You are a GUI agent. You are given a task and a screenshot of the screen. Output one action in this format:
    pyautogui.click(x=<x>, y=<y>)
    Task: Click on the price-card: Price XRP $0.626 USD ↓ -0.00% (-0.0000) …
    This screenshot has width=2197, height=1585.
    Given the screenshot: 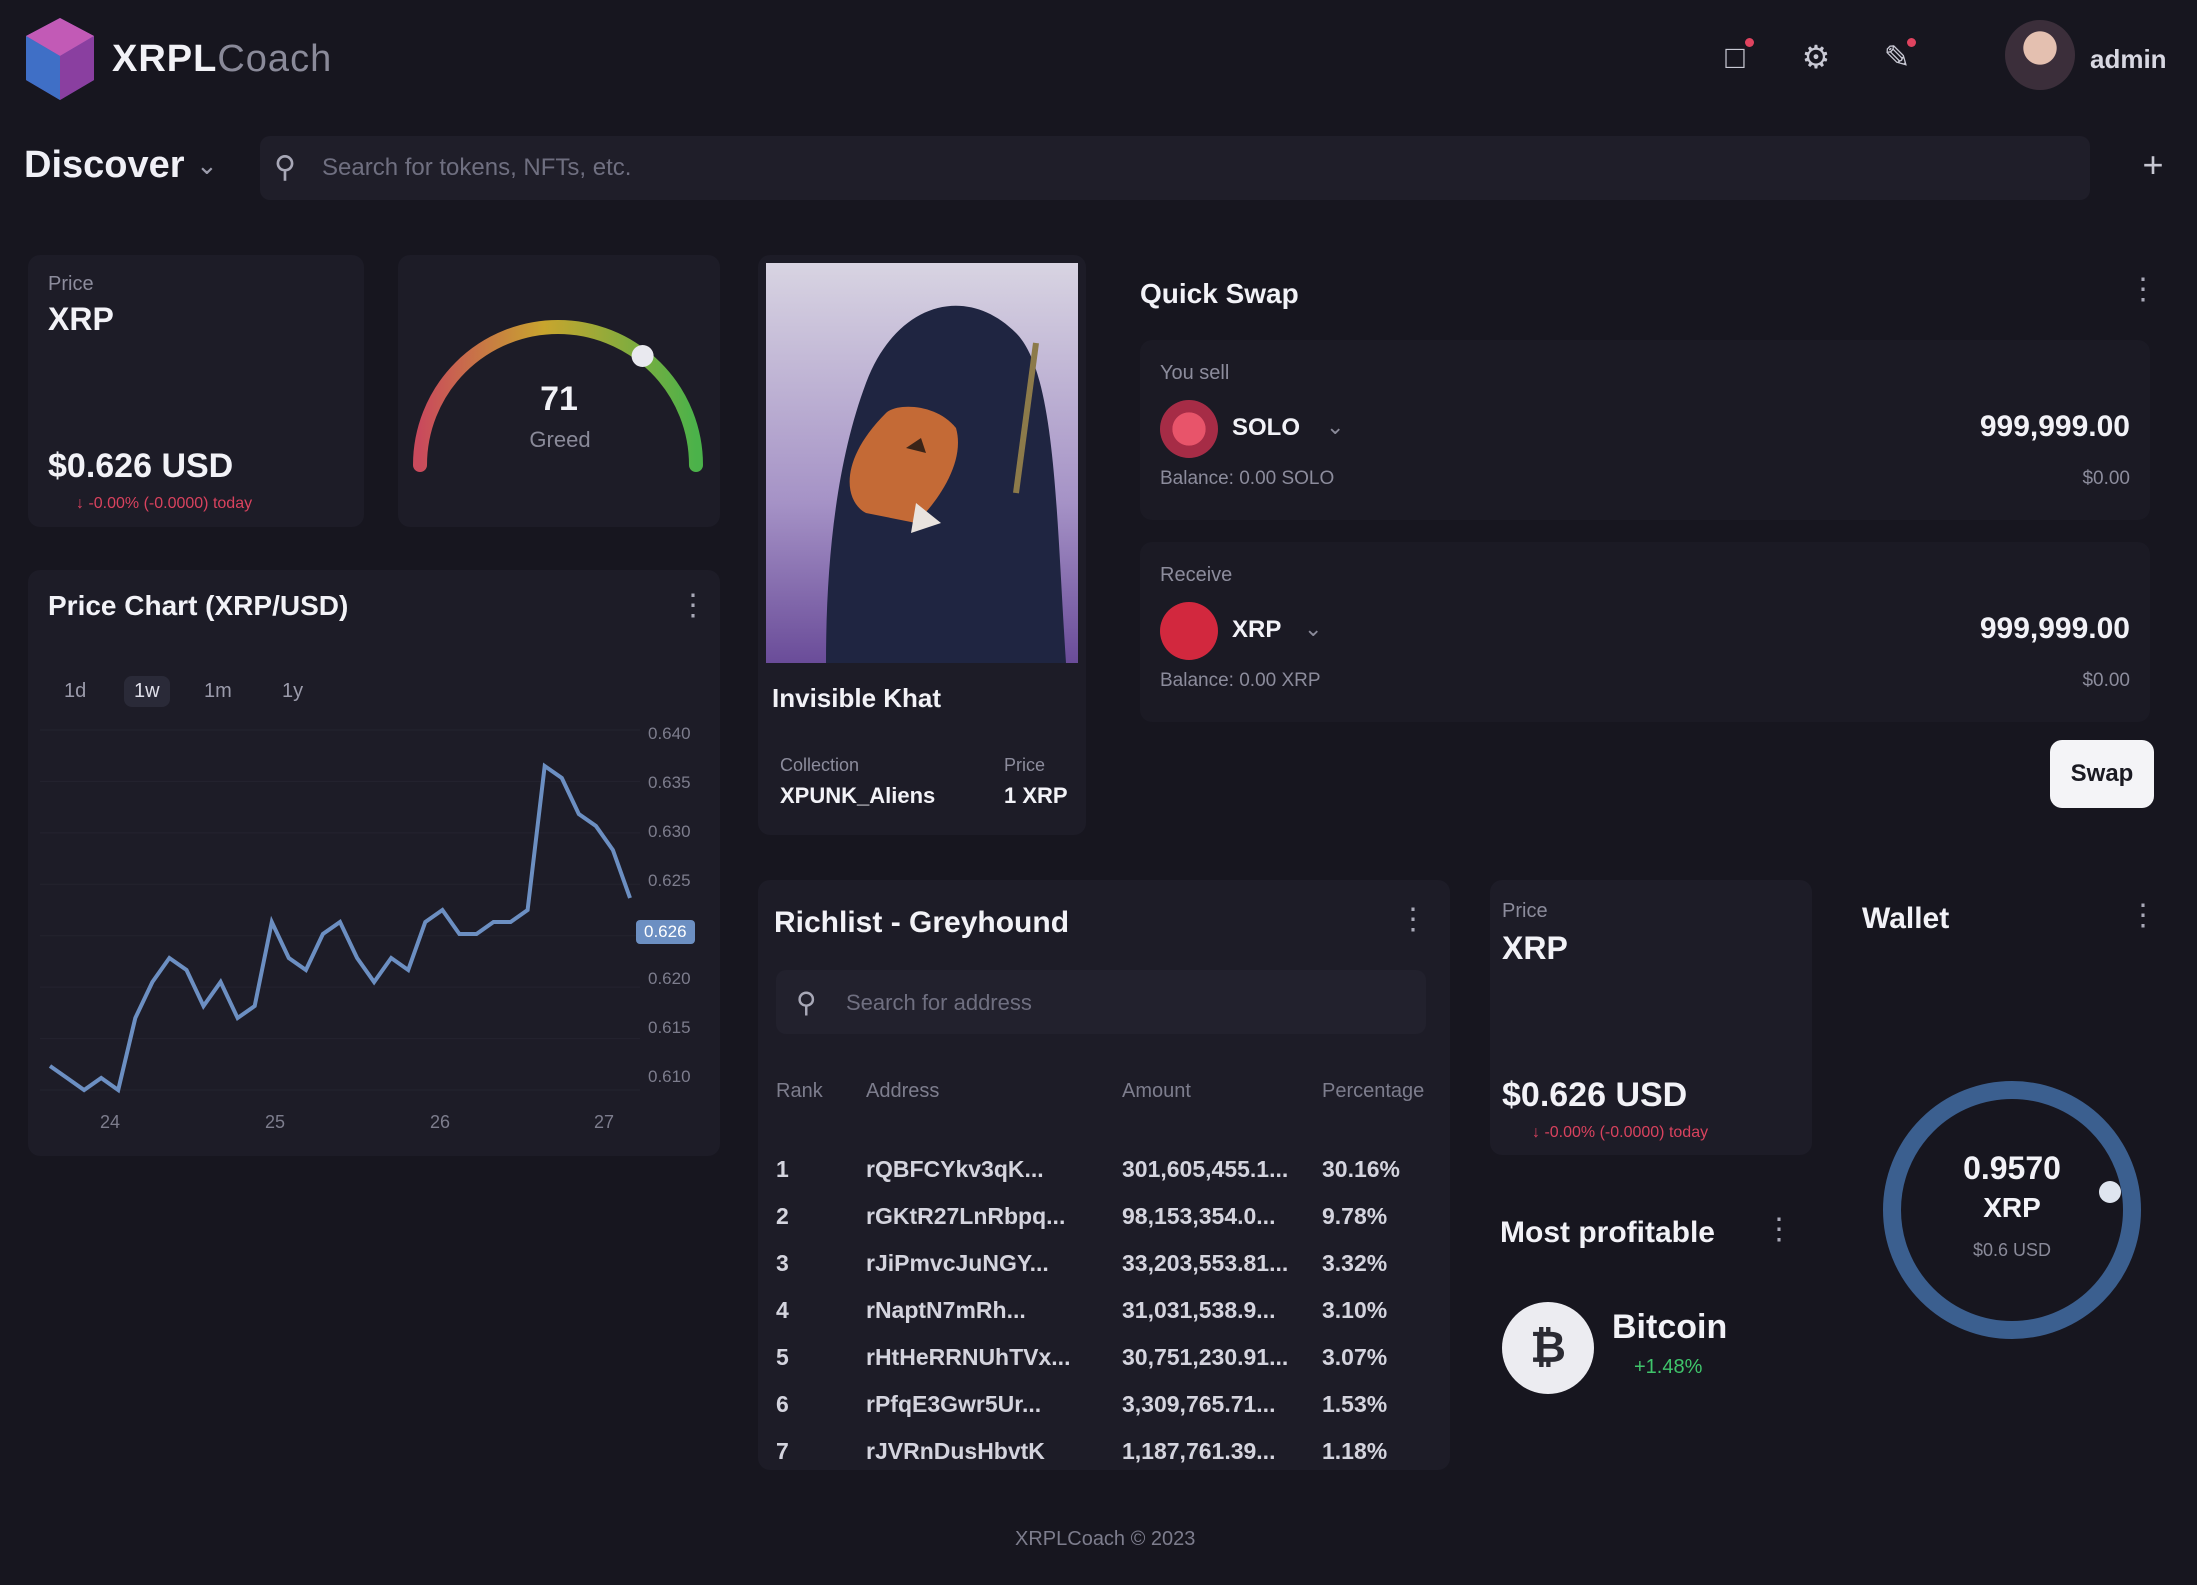 What is the action you would take?
    pyautogui.click(x=196, y=391)
    